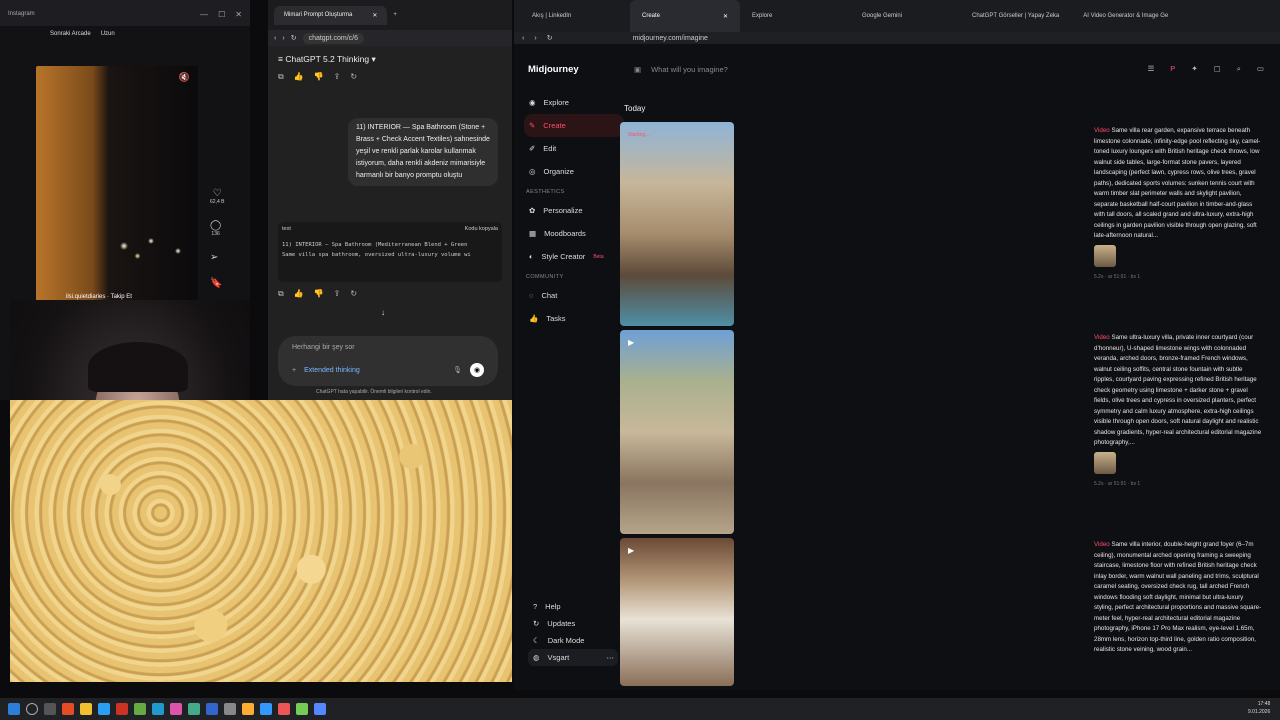 This screenshot has width=1280, height=720. I want to click on settings-icon: ☰, so click(1151, 69).